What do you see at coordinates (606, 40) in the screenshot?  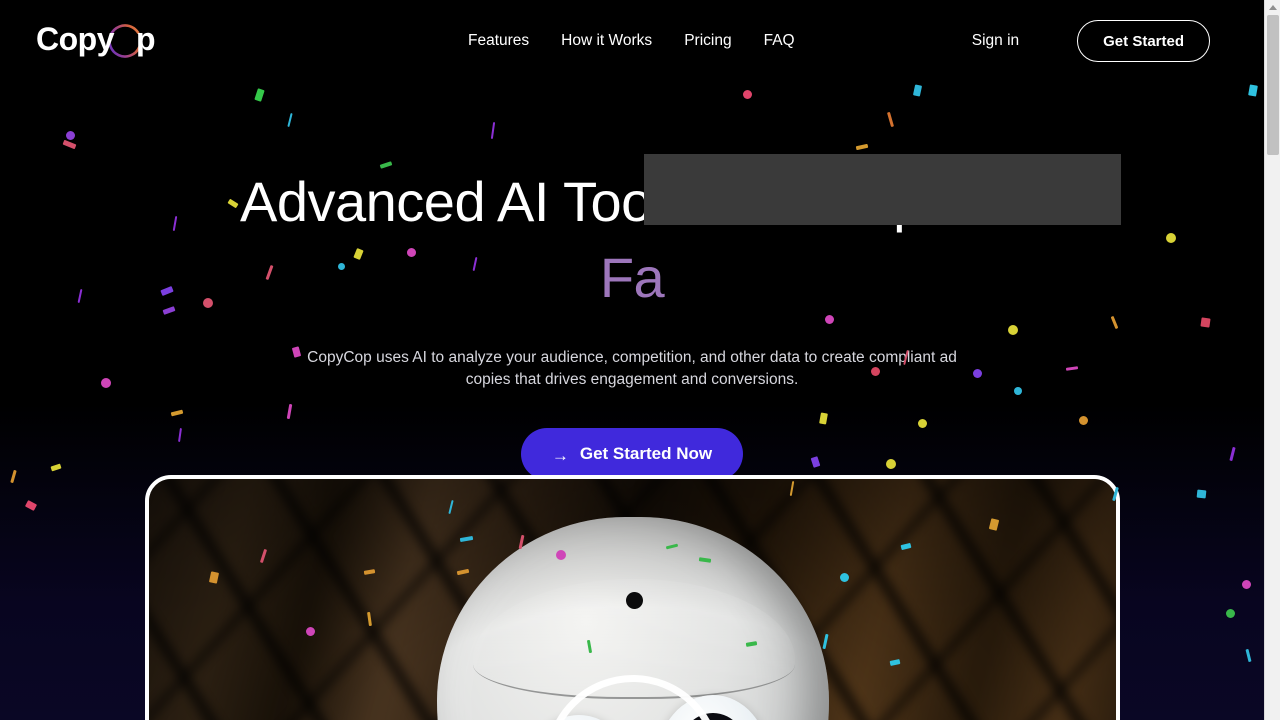 I see `nav-item-how-it-works: How it Works` at bounding box center [606, 40].